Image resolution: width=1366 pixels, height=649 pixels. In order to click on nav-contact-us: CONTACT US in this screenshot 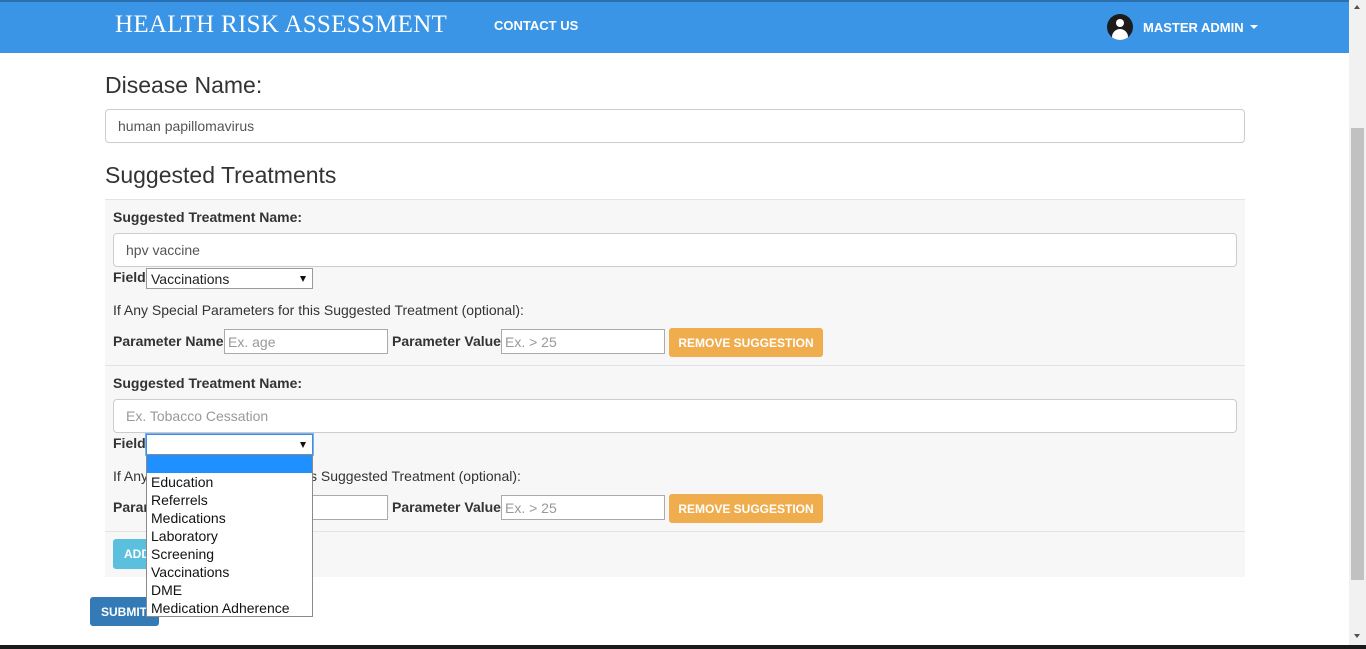, I will do `click(536, 25)`.